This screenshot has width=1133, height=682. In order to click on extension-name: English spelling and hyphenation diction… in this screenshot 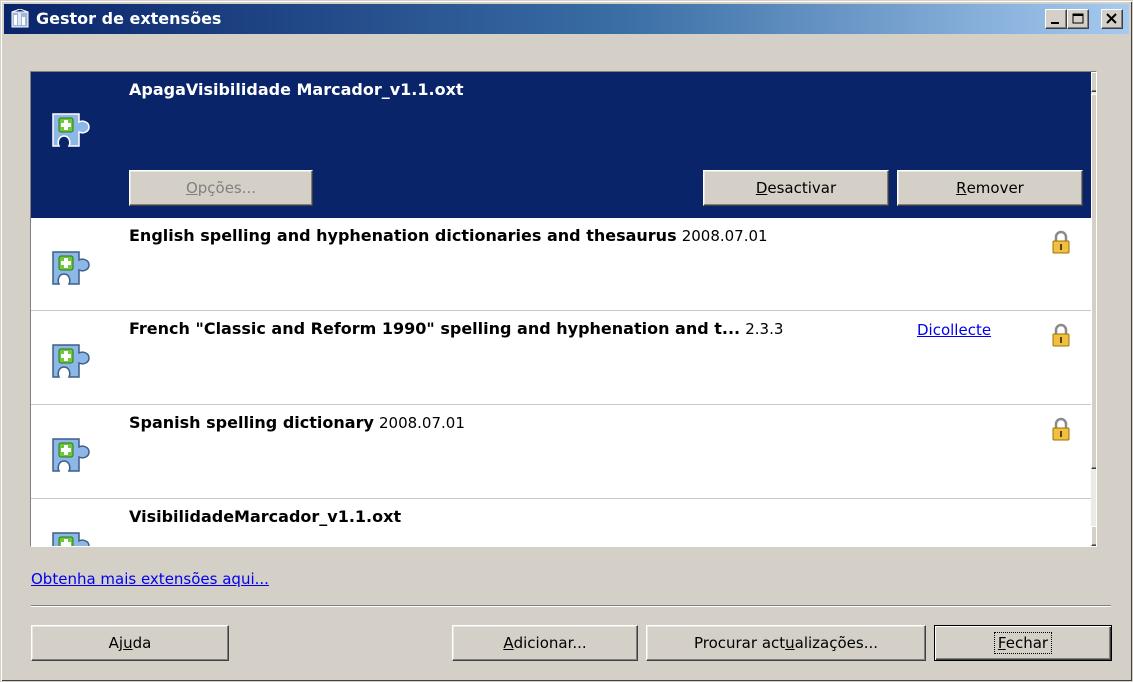, I will do `click(403, 235)`.